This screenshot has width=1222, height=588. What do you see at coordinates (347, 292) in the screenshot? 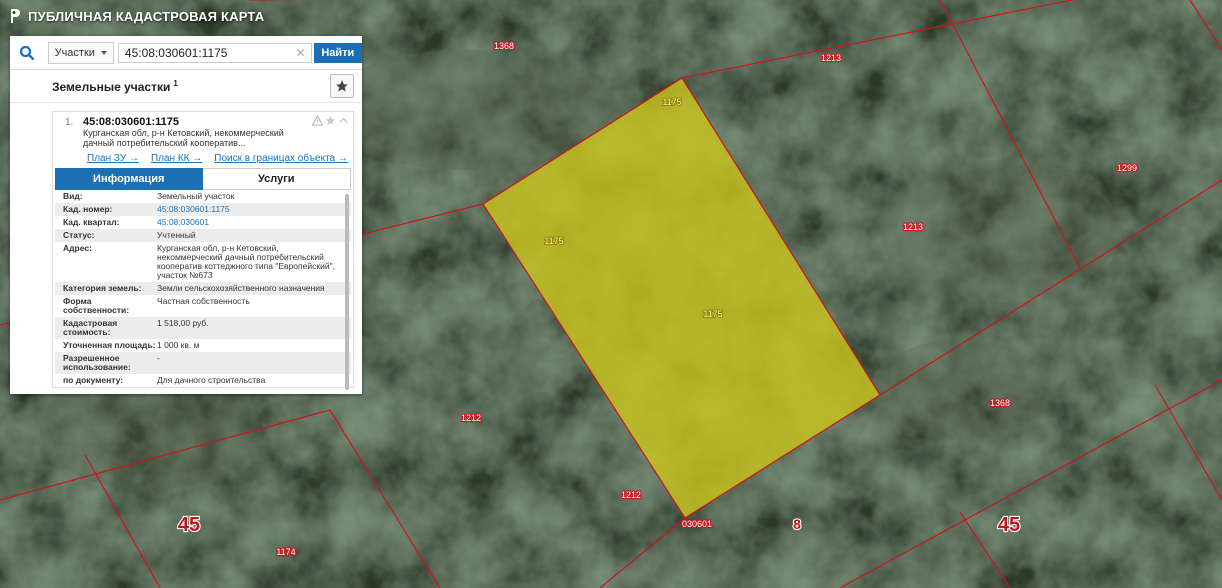
I see `scrollbar` at bounding box center [347, 292].